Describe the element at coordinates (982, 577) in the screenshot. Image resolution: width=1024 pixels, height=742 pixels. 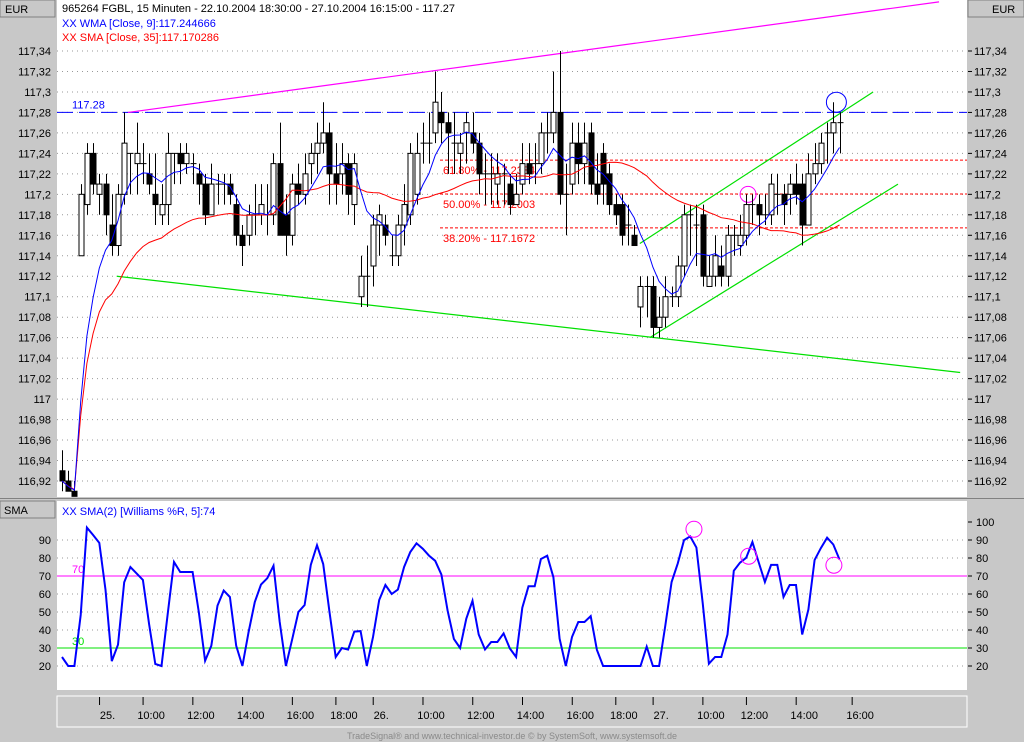
I see `indicator-tick-right: 70` at that location.